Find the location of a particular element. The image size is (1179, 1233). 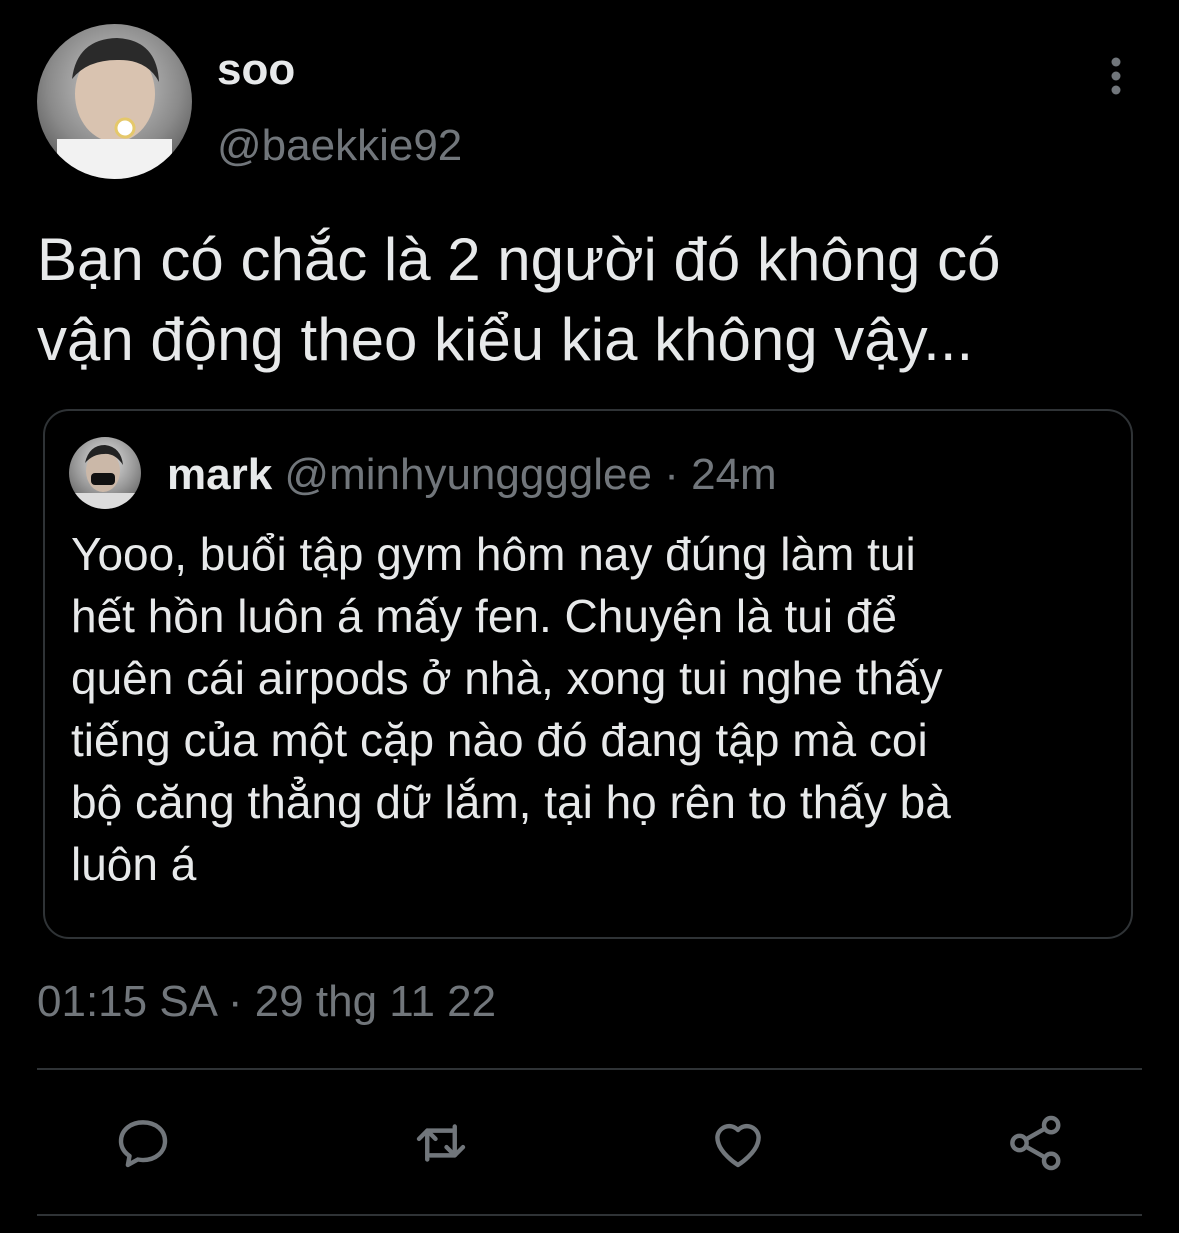

quoted-author-handle: @minhyungggglee is located at coordinates (468, 474).